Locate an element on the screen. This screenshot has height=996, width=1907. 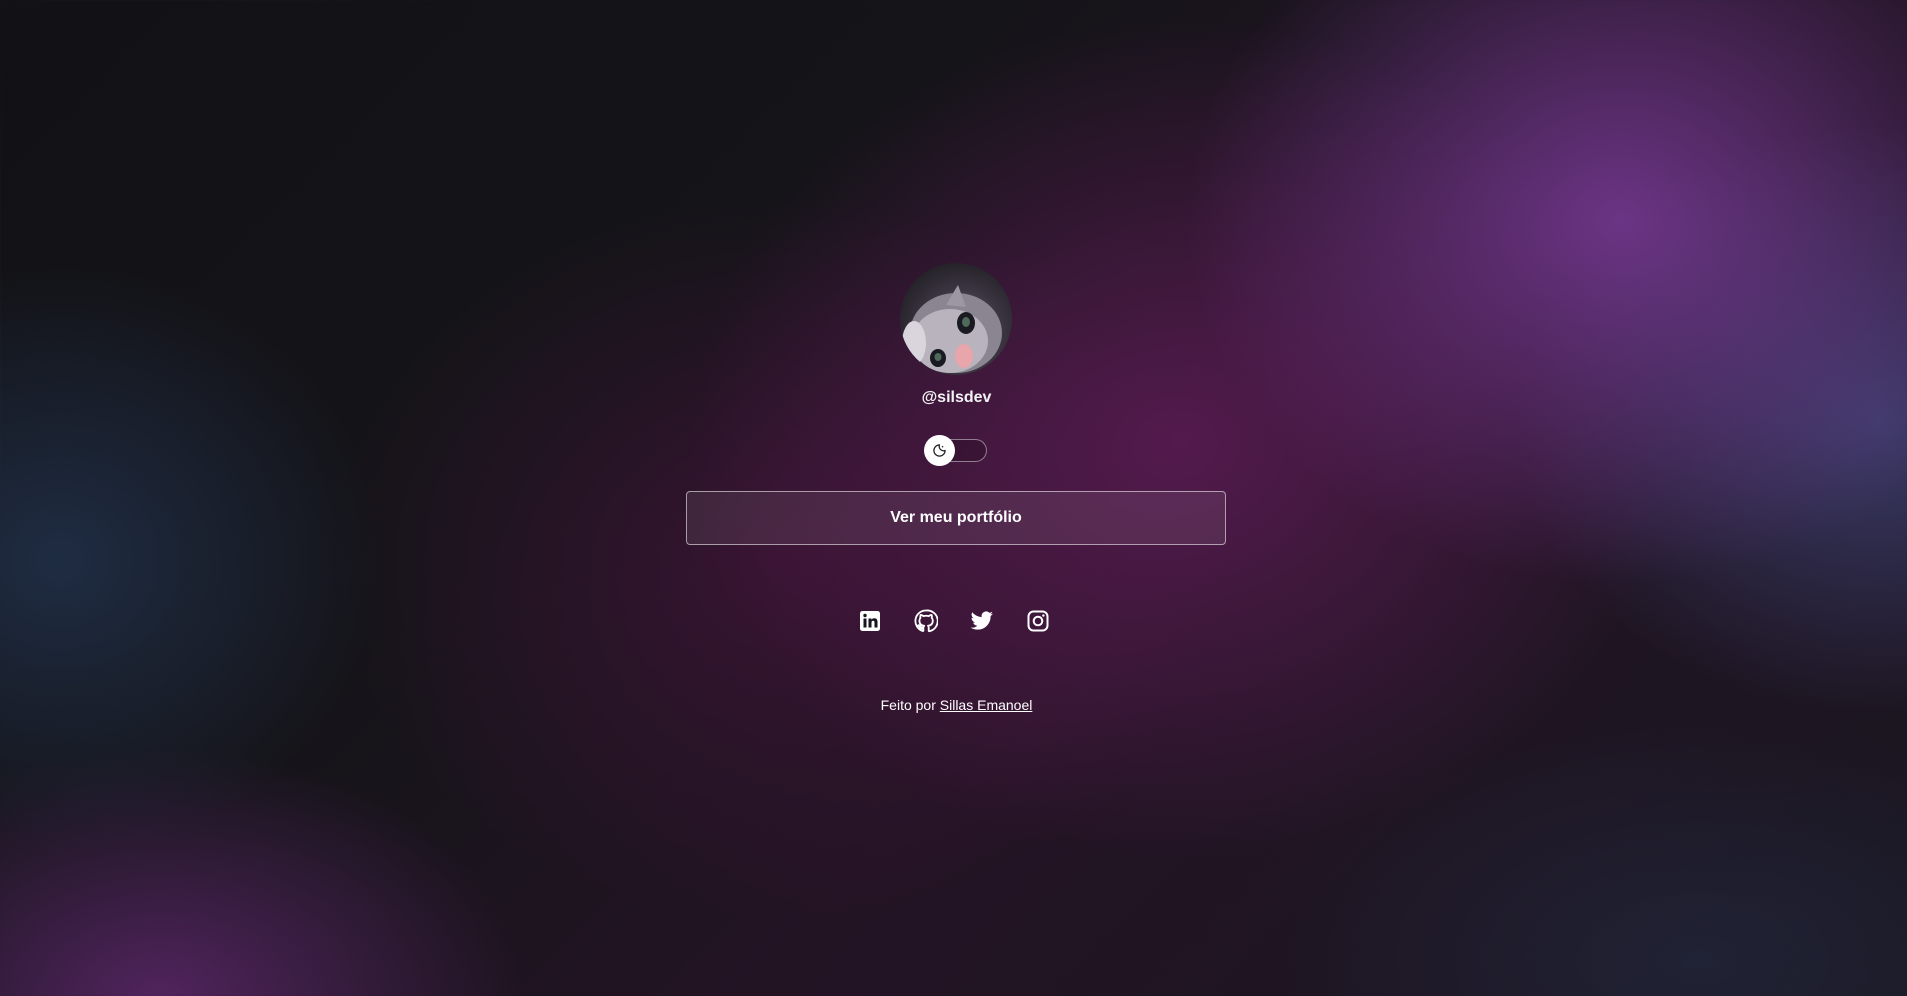
toggle-knob is located at coordinates (939, 450).